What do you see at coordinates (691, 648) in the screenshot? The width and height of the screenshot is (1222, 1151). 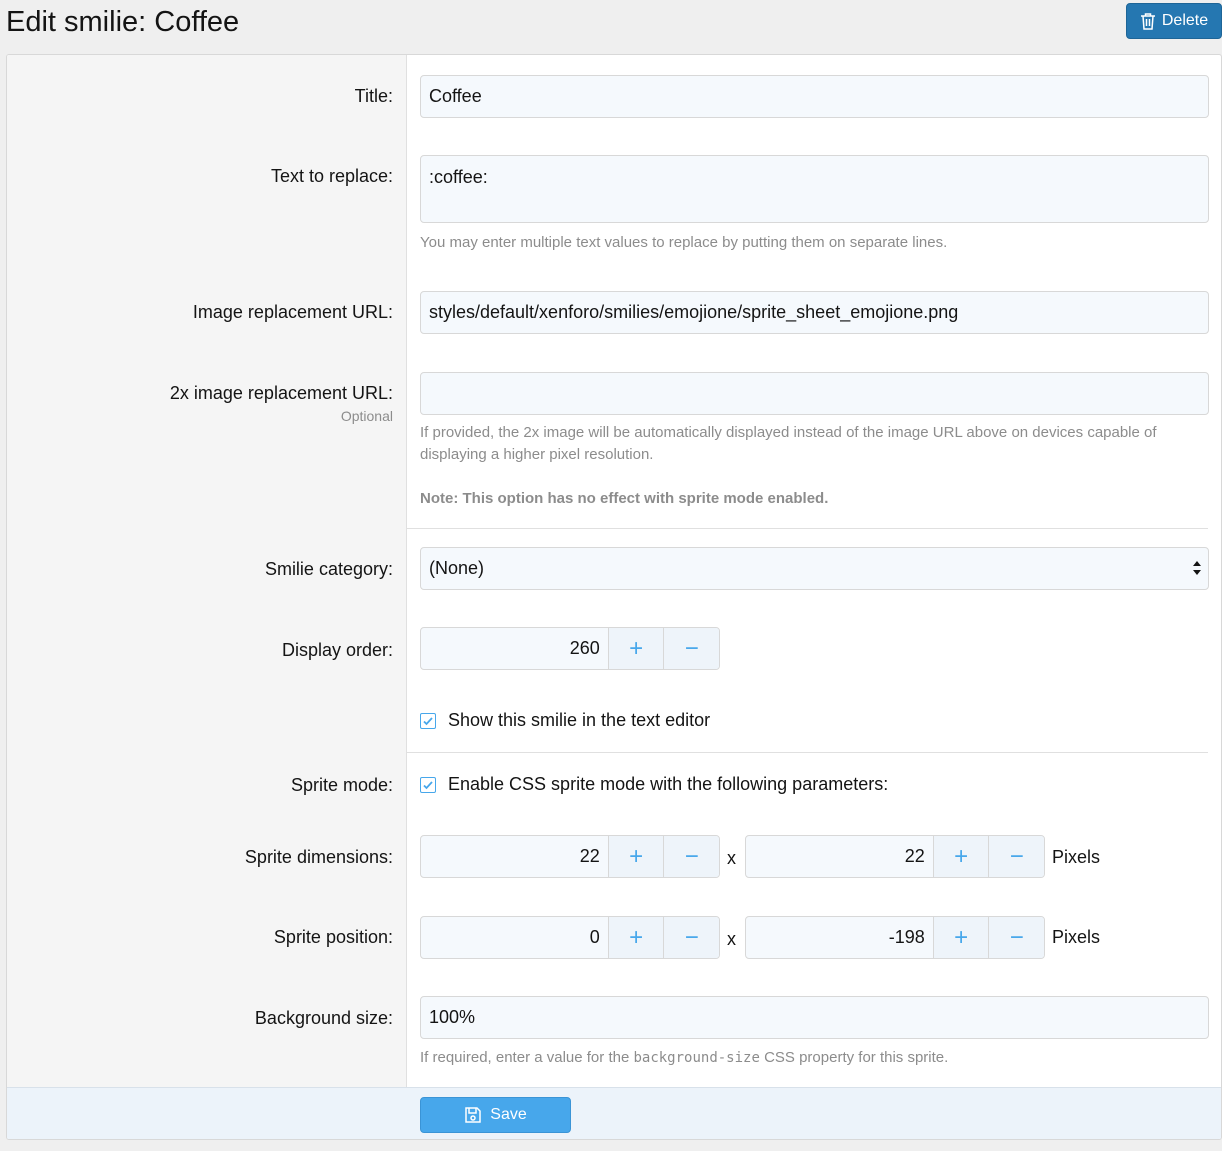 I see `display-order-decrement-button: −` at bounding box center [691, 648].